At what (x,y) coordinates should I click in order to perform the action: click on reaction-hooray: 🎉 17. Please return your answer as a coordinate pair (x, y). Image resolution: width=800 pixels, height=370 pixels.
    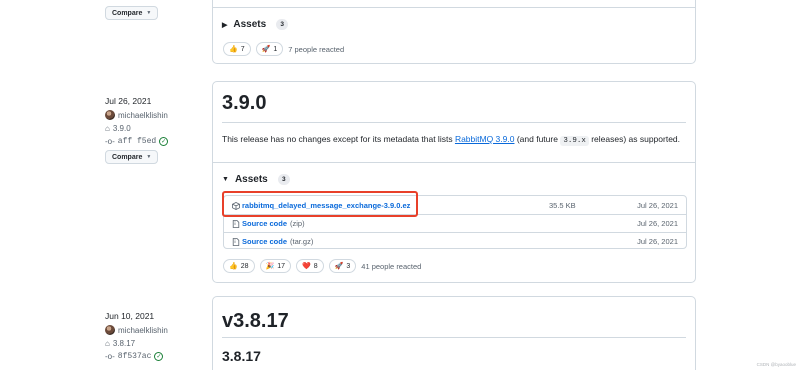
    Looking at the image, I should click on (275, 266).